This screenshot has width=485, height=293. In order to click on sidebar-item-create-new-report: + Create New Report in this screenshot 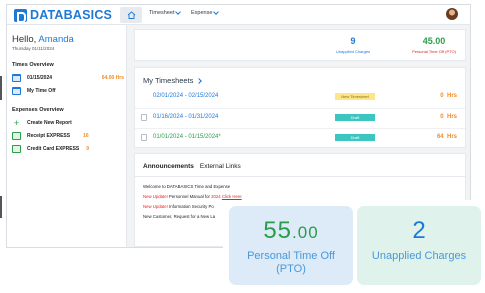, I will do `click(68, 123)`.